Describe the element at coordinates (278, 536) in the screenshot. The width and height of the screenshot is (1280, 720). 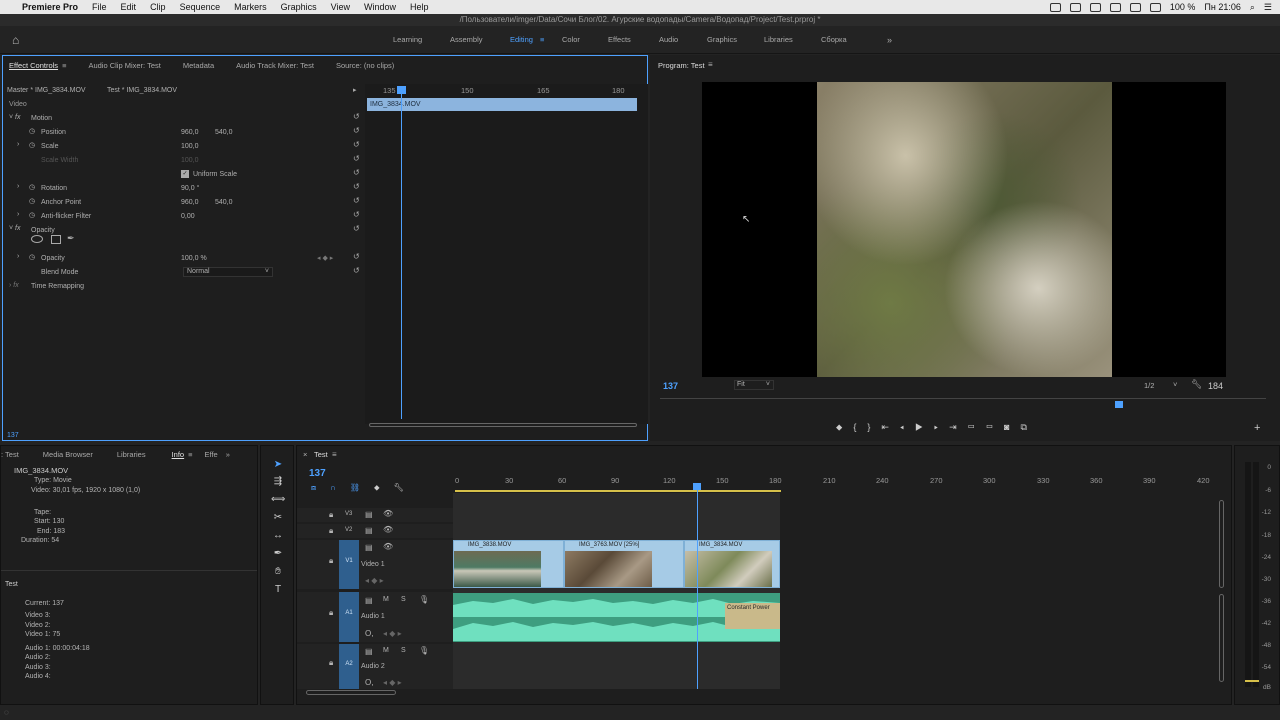
I see `slip-tool-icon: ↔` at that location.